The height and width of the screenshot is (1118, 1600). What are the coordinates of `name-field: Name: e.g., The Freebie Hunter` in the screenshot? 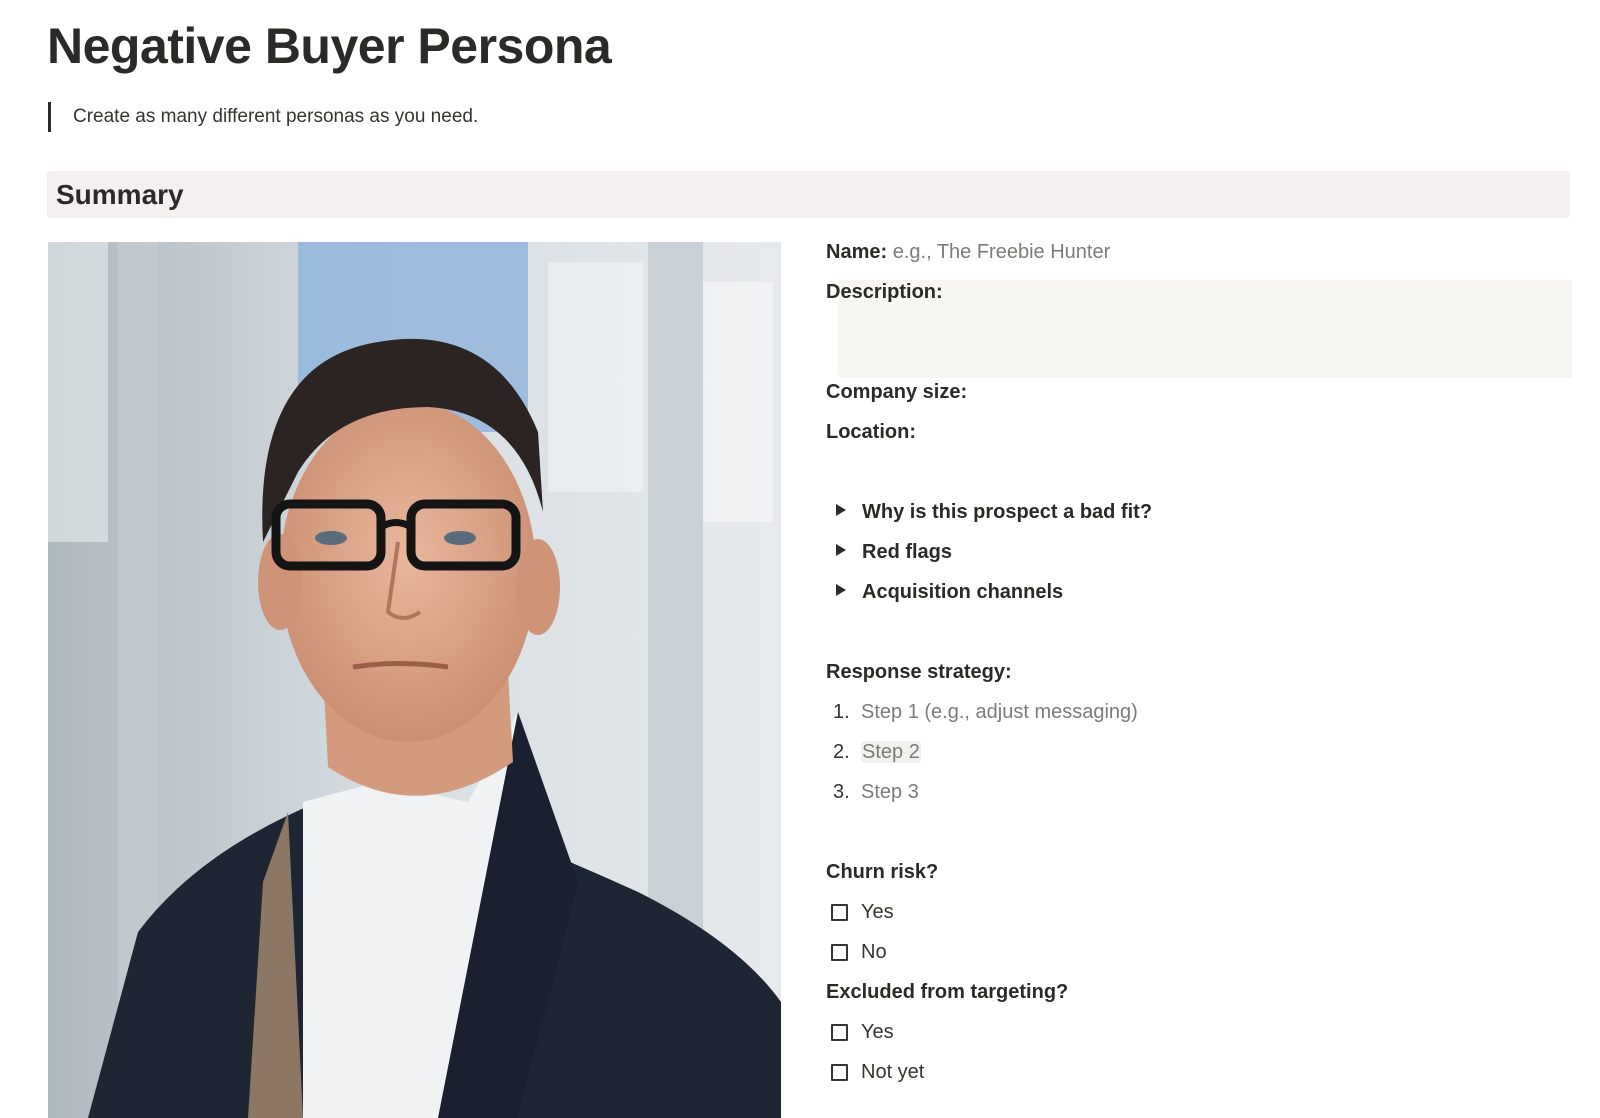 It's located at (968, 252).